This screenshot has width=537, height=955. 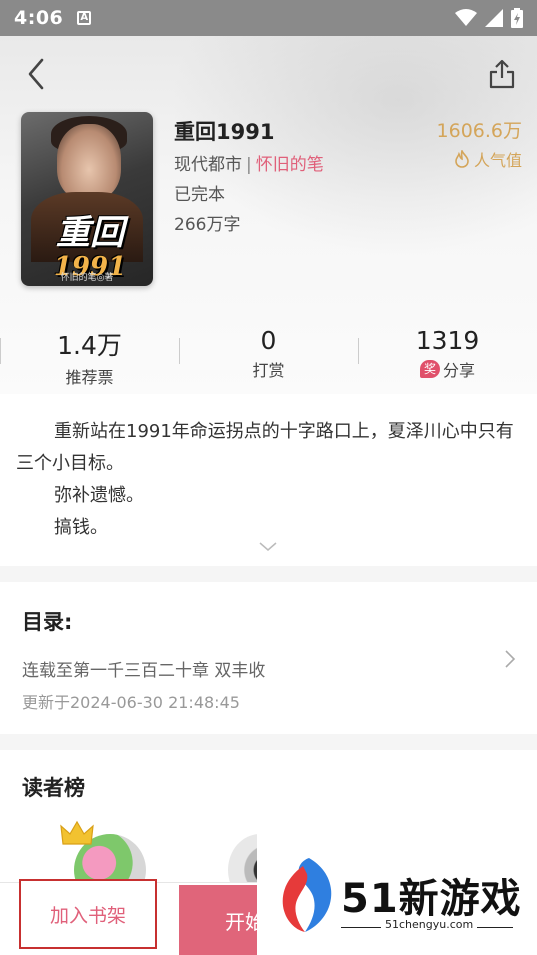 What do you see at coordinates (494, 18) in the screenshot?
I see `signal-icon` at bounding box center [494, 18].